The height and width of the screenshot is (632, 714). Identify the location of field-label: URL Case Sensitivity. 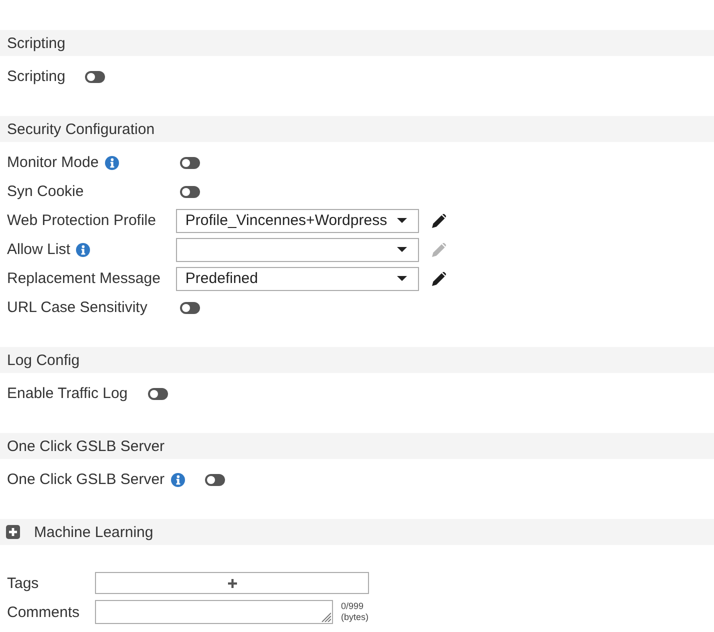
(77, 307).